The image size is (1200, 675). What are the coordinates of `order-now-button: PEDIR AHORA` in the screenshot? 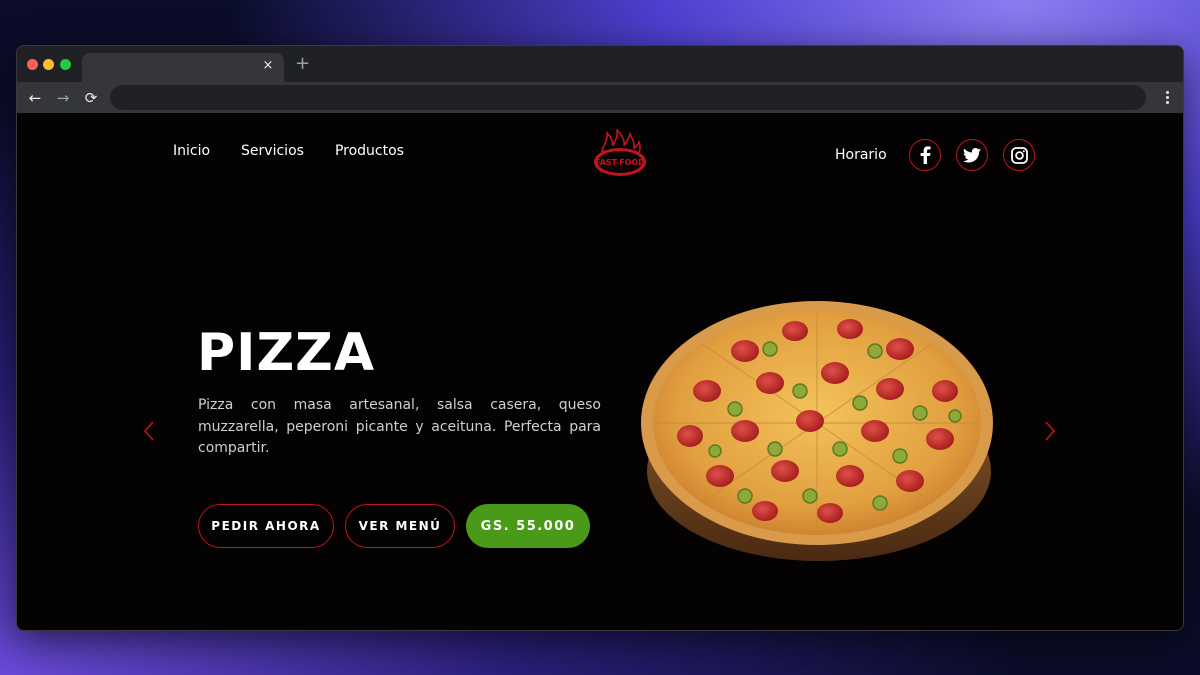 It's located at (266, 526).